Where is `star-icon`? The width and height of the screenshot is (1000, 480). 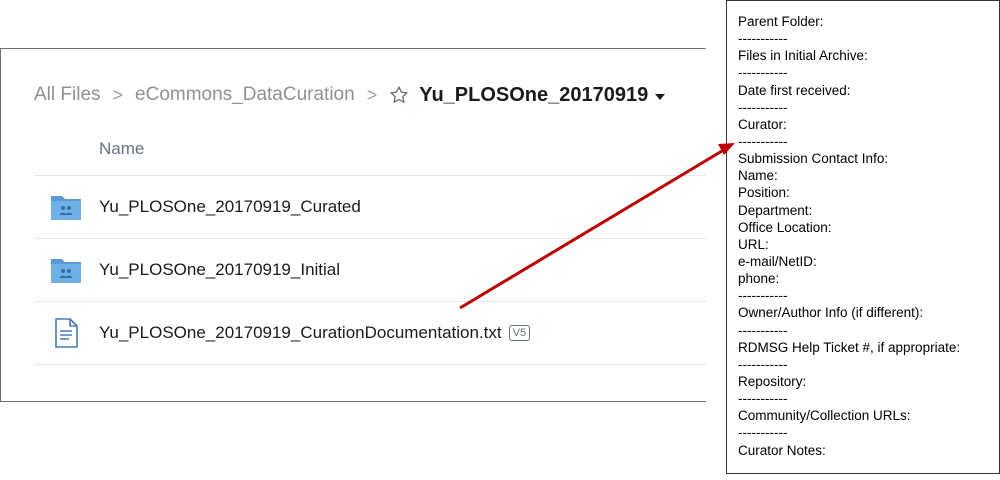
star-icon is located at coordinates (399, 95).